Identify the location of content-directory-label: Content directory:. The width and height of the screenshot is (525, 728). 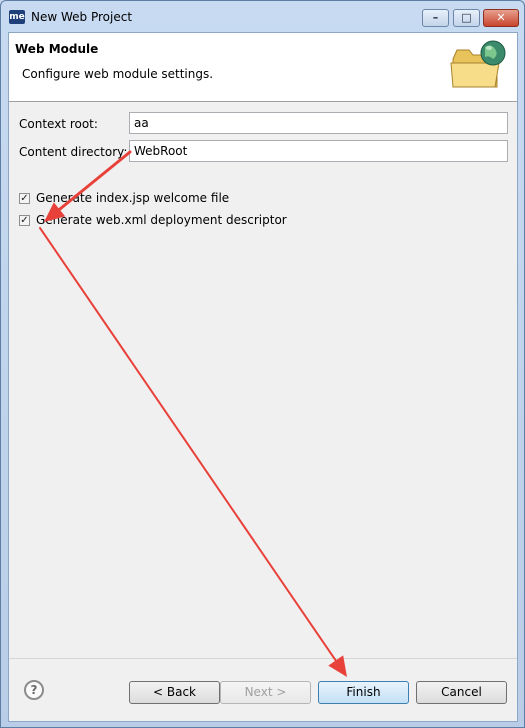
(73, 152).